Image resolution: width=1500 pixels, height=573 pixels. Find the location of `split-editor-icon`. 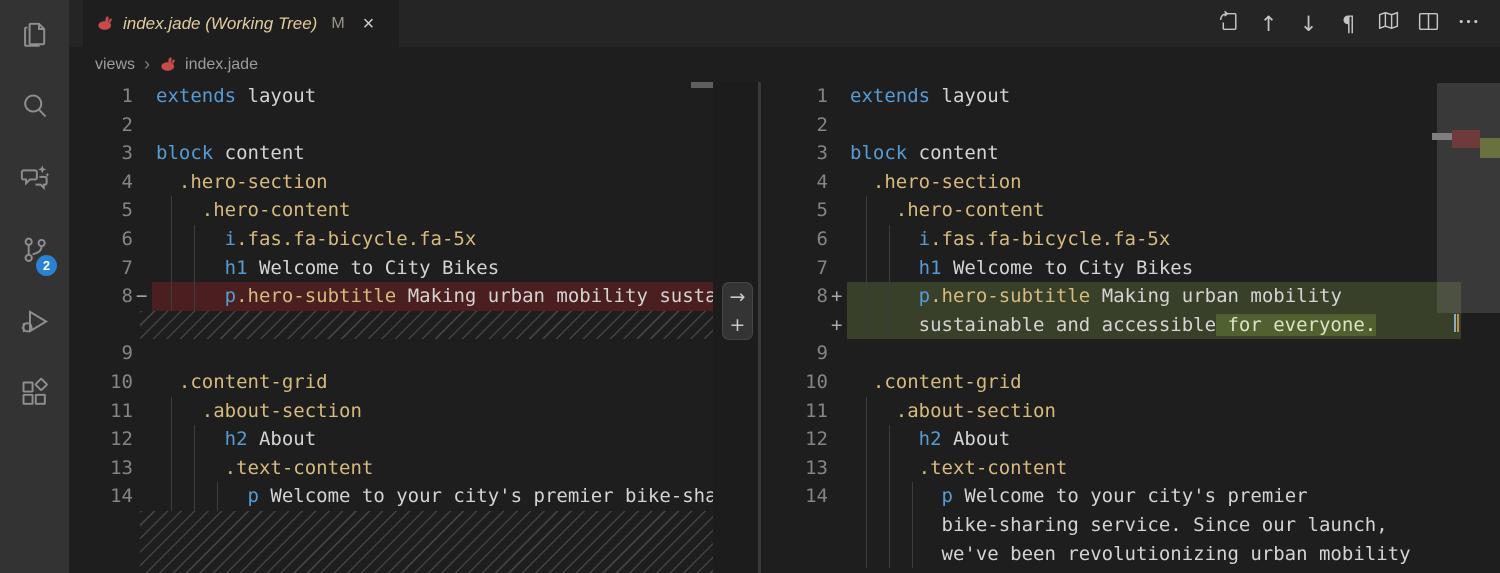

split-editor-icon is located at coordinates (1428, 24).